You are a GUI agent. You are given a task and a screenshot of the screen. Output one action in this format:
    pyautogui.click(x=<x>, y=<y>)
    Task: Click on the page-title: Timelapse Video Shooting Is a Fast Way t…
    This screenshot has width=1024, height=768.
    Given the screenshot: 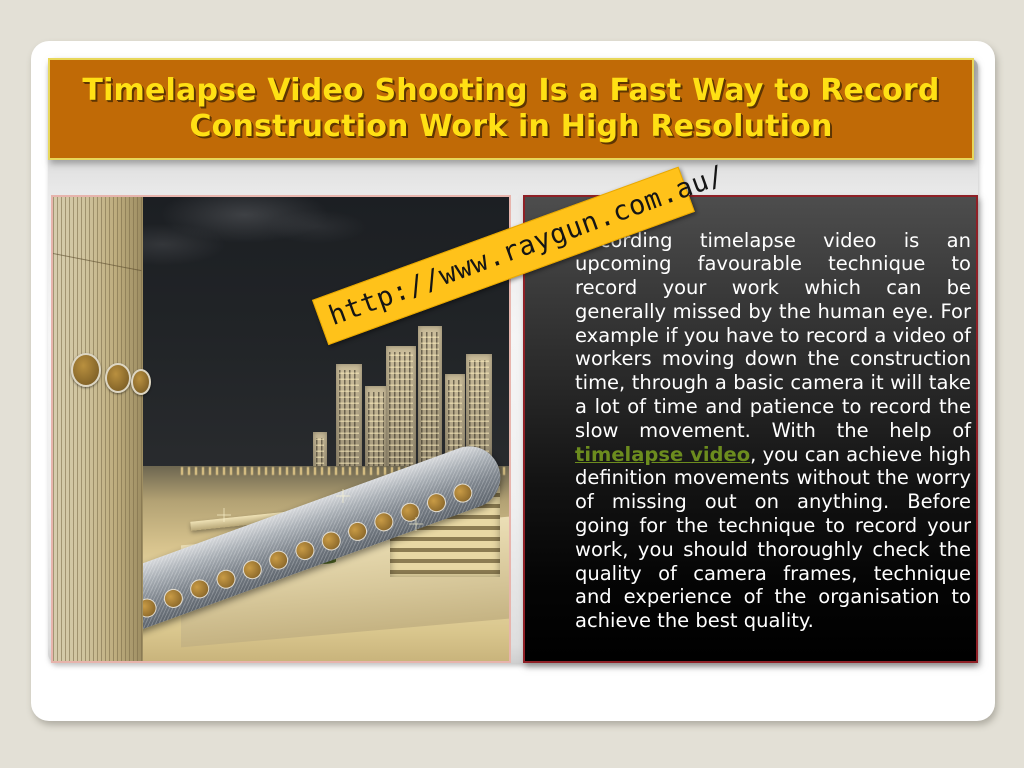 What is the action you would take?
    pyautogui.click(x=511, y=108)
    